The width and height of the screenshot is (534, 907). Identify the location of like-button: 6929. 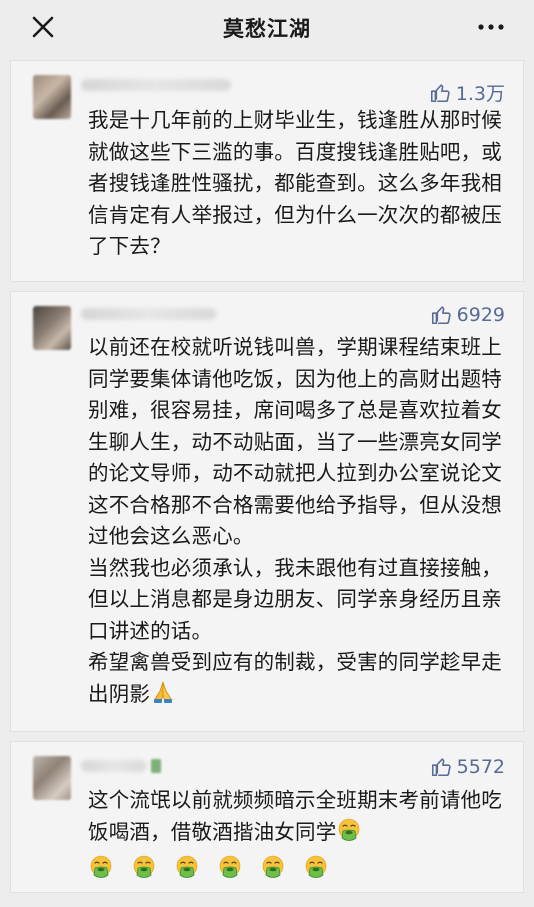
(467, 315).